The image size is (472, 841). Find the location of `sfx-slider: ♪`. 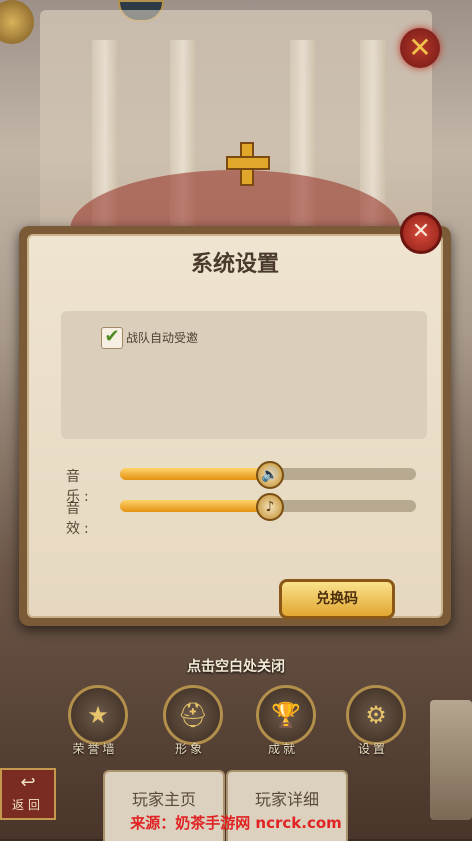

sfx-slider: ♪ is located at coordinates (268, 507).